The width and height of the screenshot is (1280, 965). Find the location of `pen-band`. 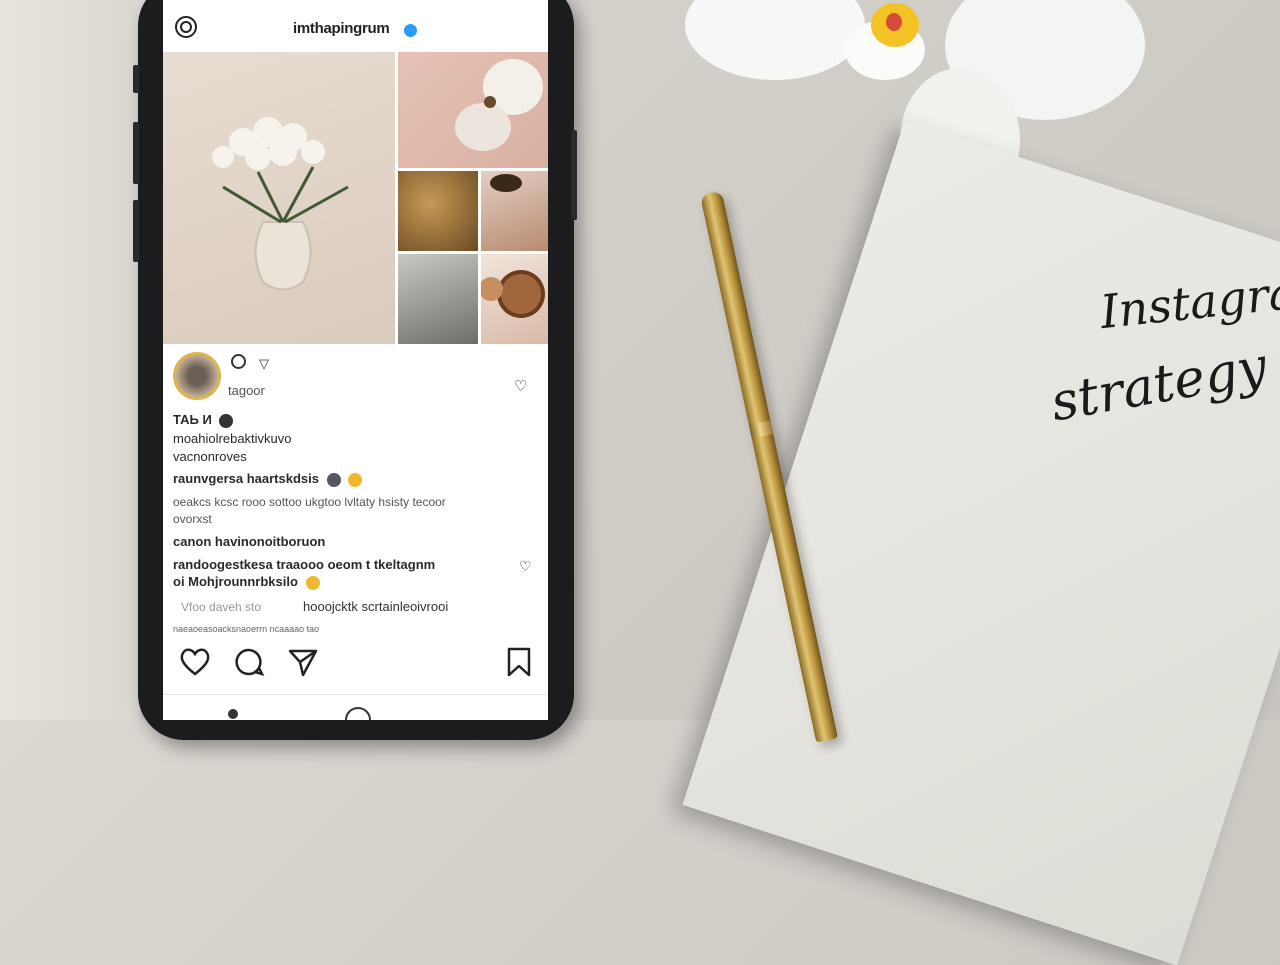

pen-band is located at coordinates (761, 429).